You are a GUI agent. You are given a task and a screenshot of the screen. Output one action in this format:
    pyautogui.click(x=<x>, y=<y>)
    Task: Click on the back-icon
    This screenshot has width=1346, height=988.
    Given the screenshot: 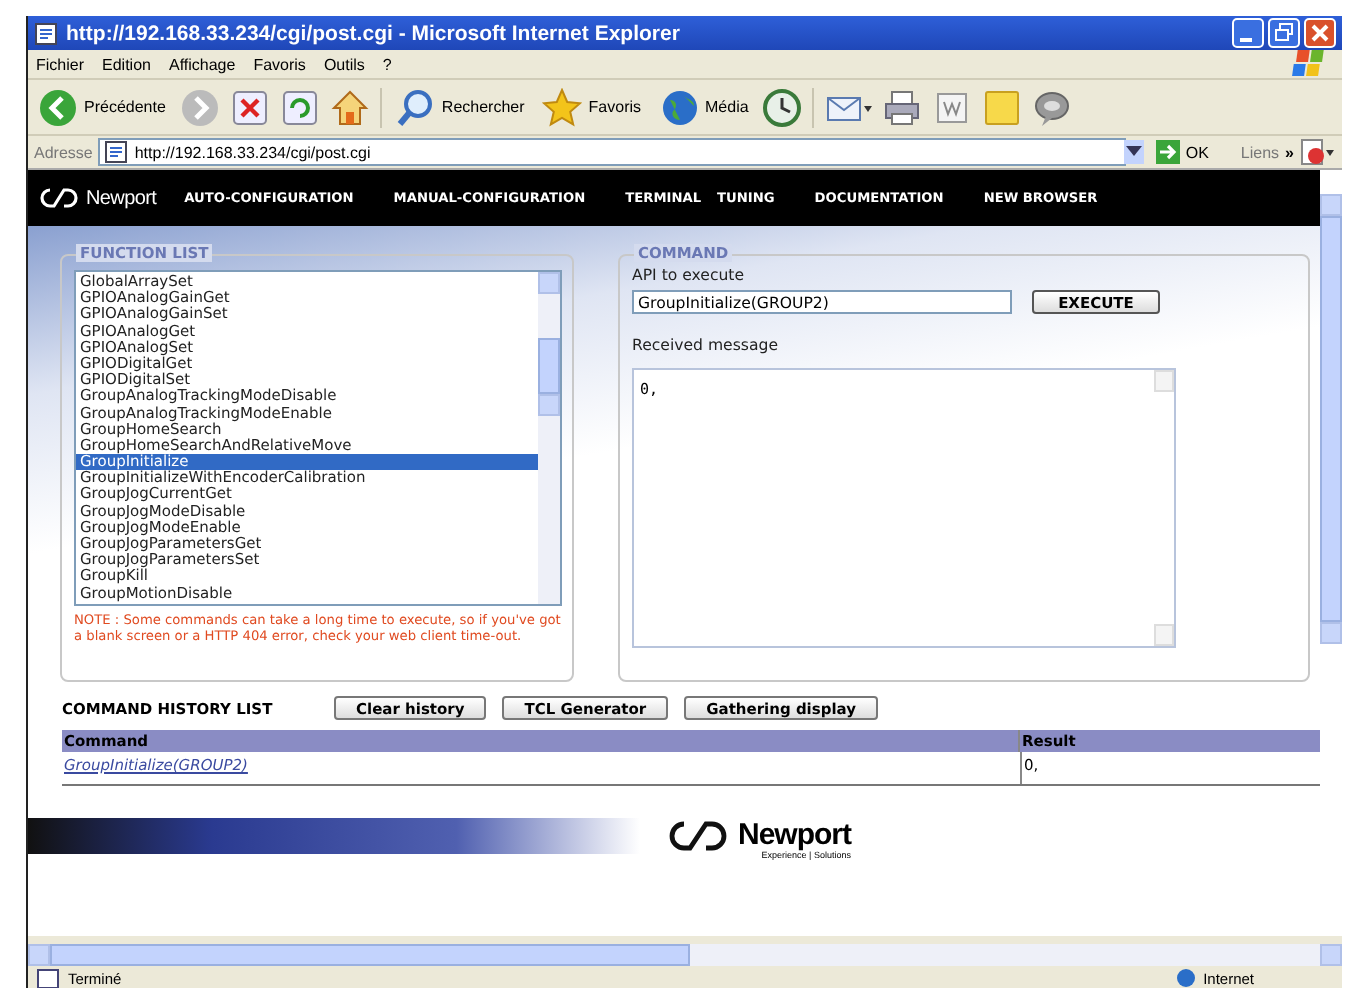 What is the action you would take?
    pyautogui.click(x=58, y=107)
    